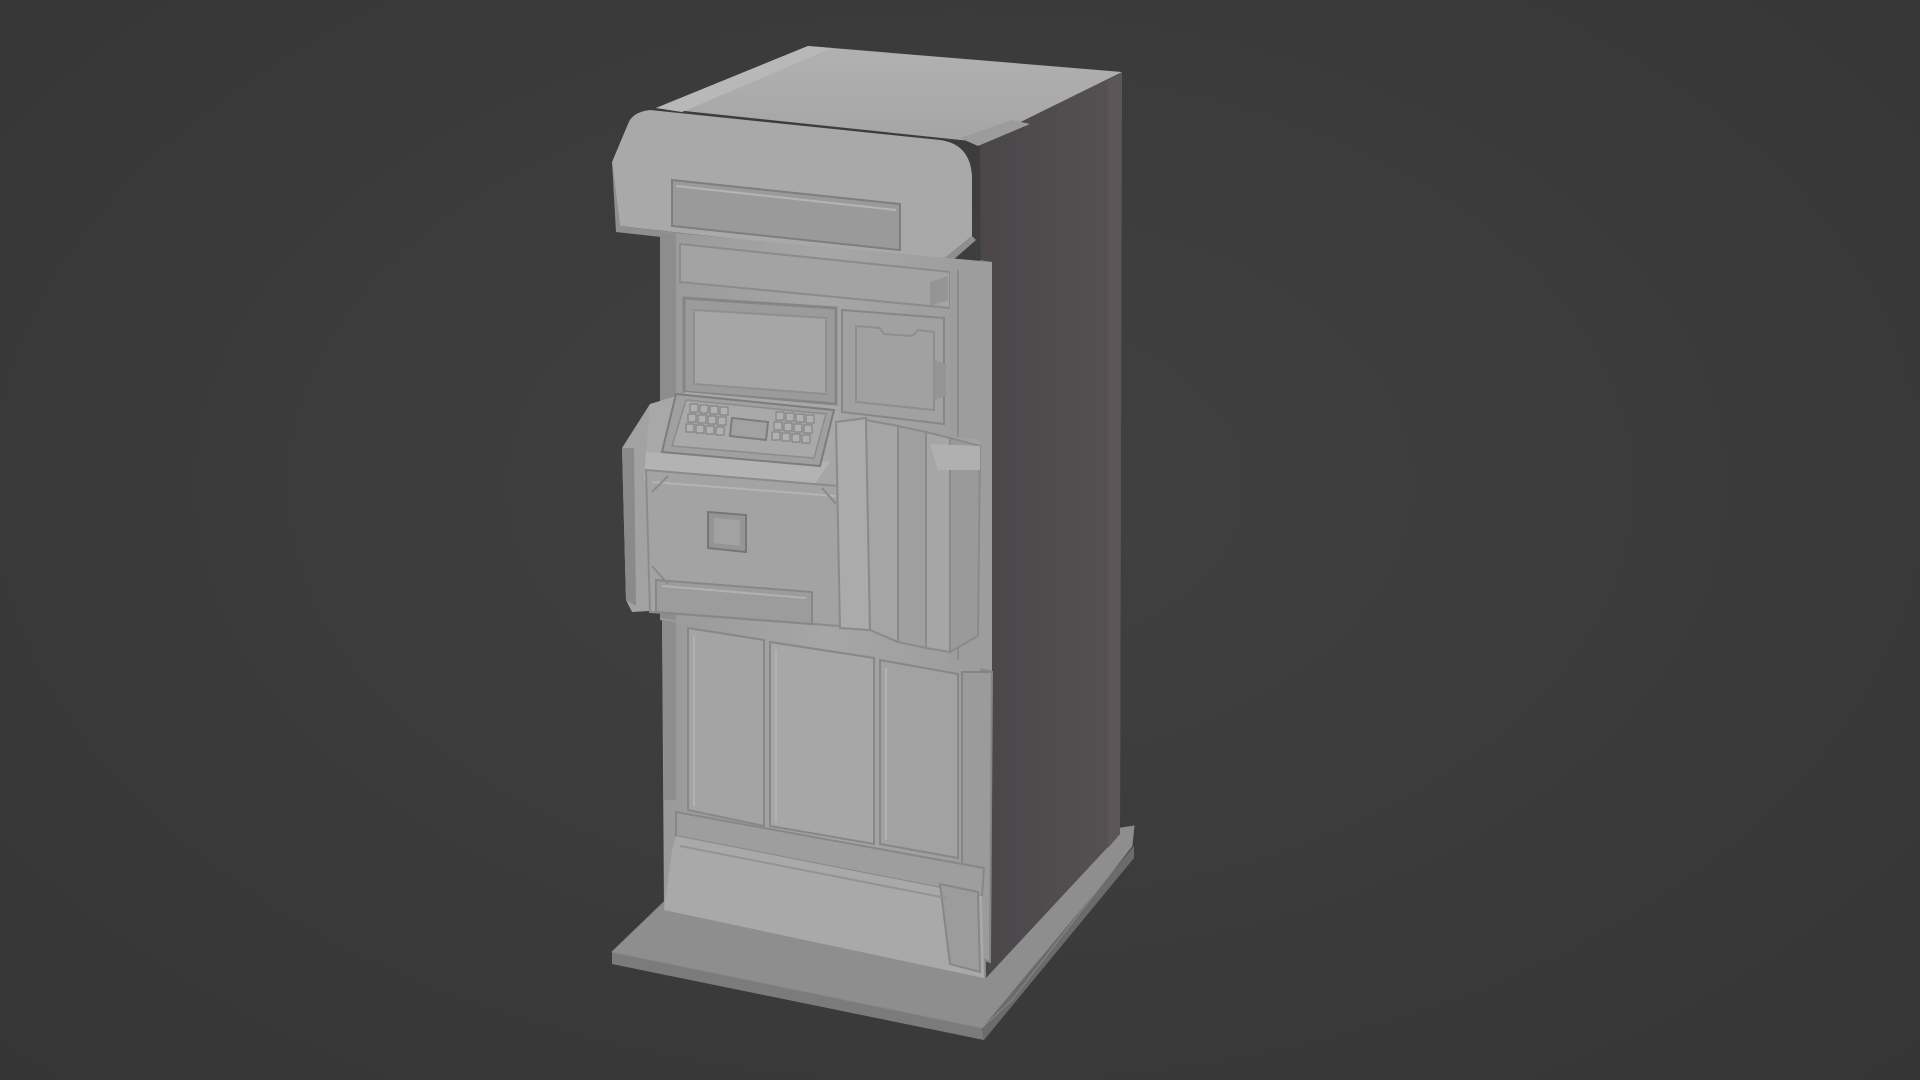  I want to click on side-access-panel, so click(893, 367).